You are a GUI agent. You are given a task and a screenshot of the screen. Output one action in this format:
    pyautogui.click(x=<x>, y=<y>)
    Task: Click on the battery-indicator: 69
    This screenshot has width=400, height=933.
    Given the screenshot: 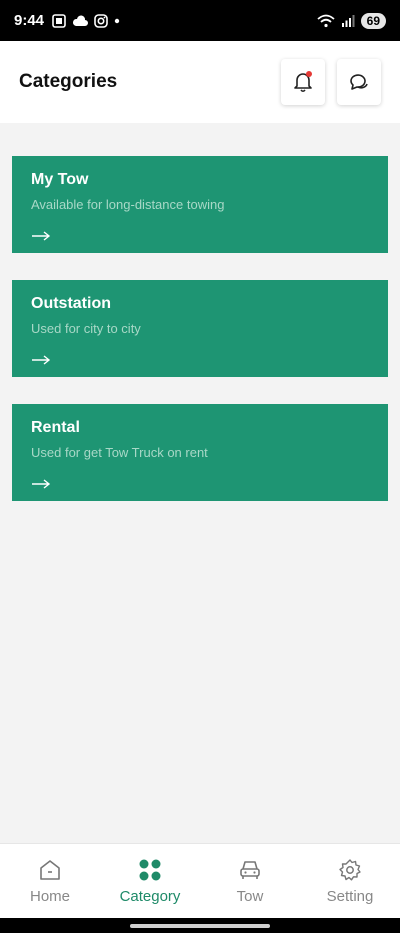 What is the action you would take?
    pyautogui.click(x=373, y=20)
    